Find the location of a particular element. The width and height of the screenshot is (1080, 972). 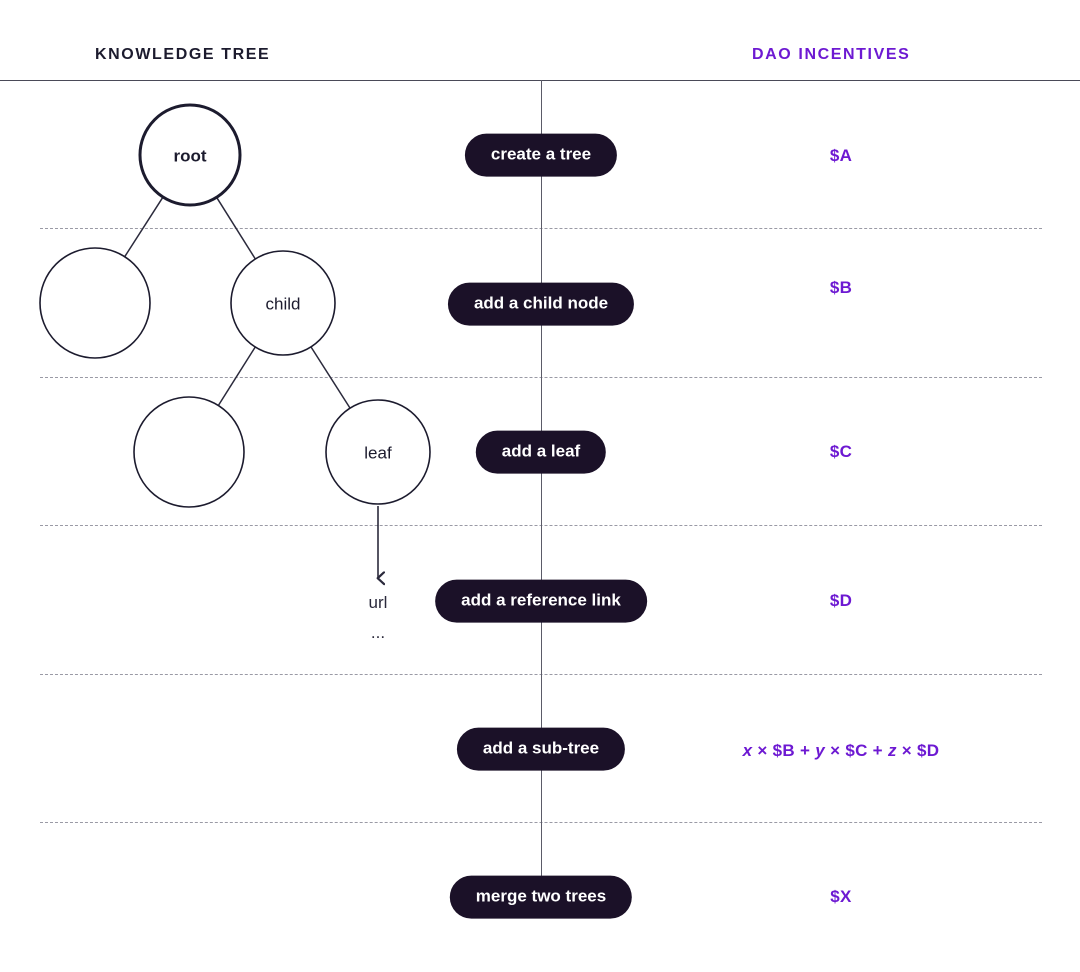

formula-operator: × $C + is located at coordinates (856, 750).